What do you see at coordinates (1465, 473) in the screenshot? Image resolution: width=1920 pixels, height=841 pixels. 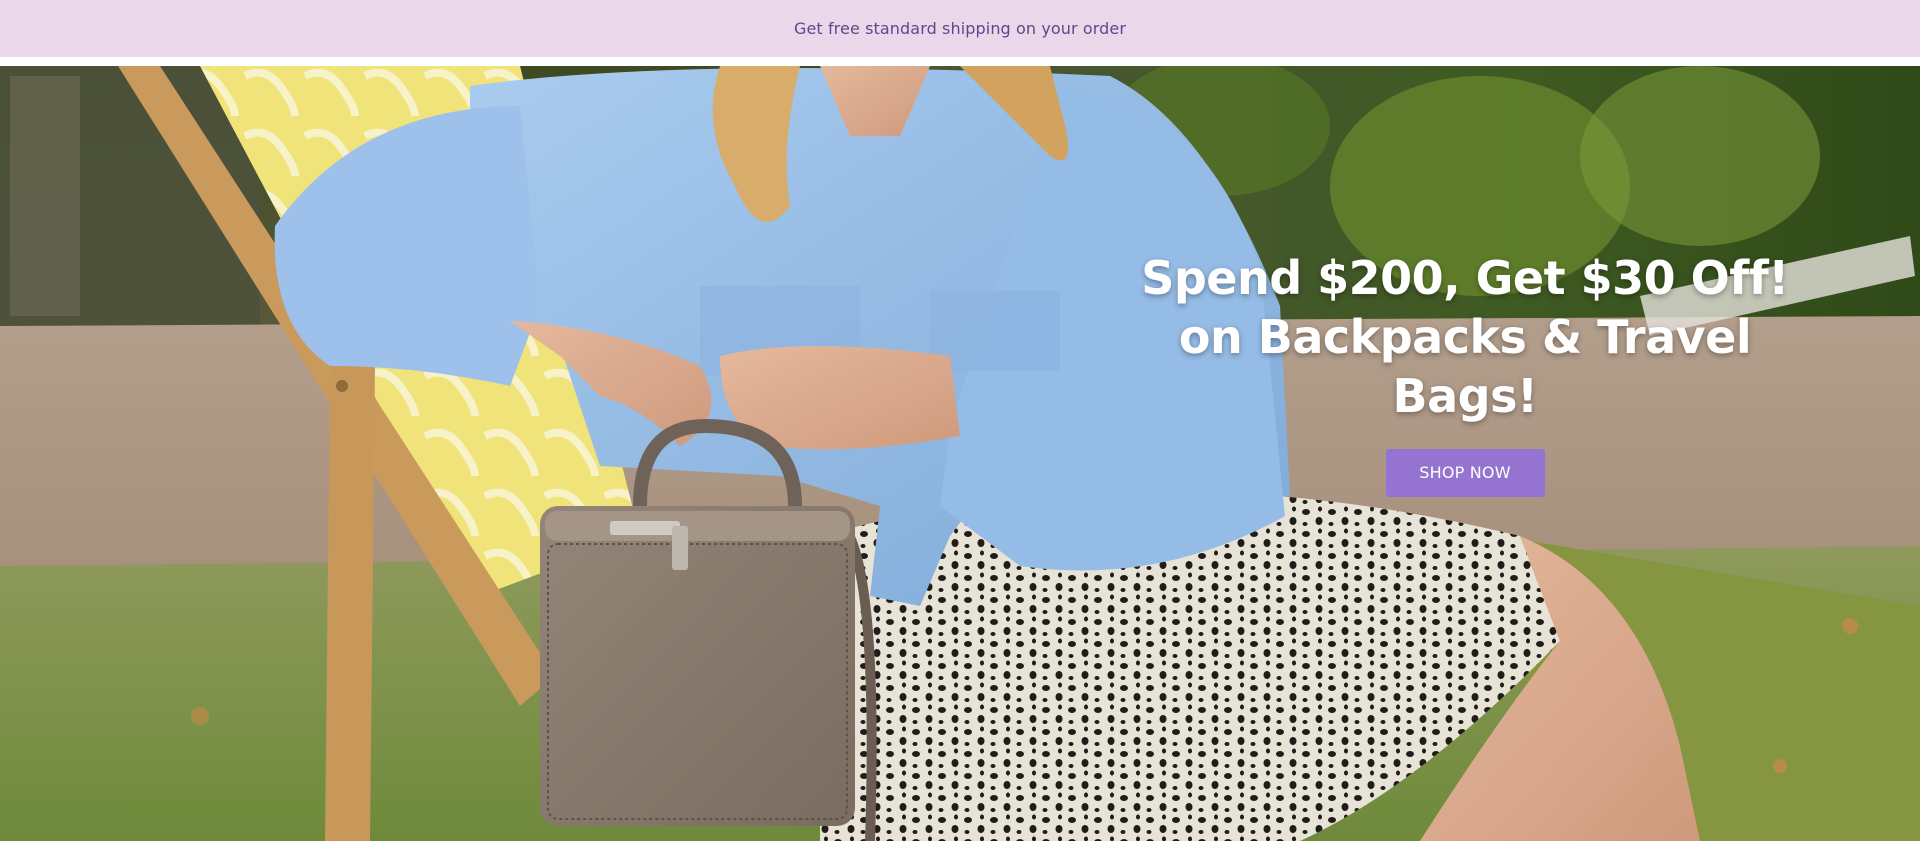 I see `shop-now-button: SHOP NOW` at bounding box center [1465, 473].